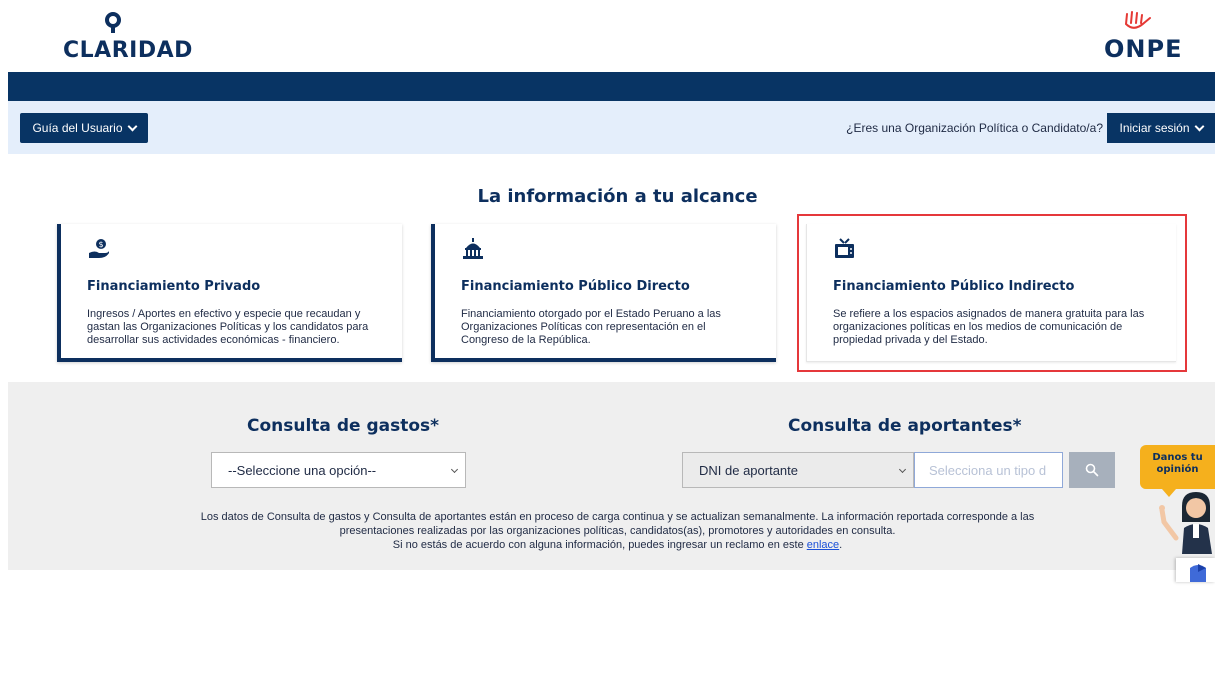  What do you see at coordinates (607, 36) in the screenshot?
I see `site-header: CLARIDAD ONPE` at bounding box center [607, 36].